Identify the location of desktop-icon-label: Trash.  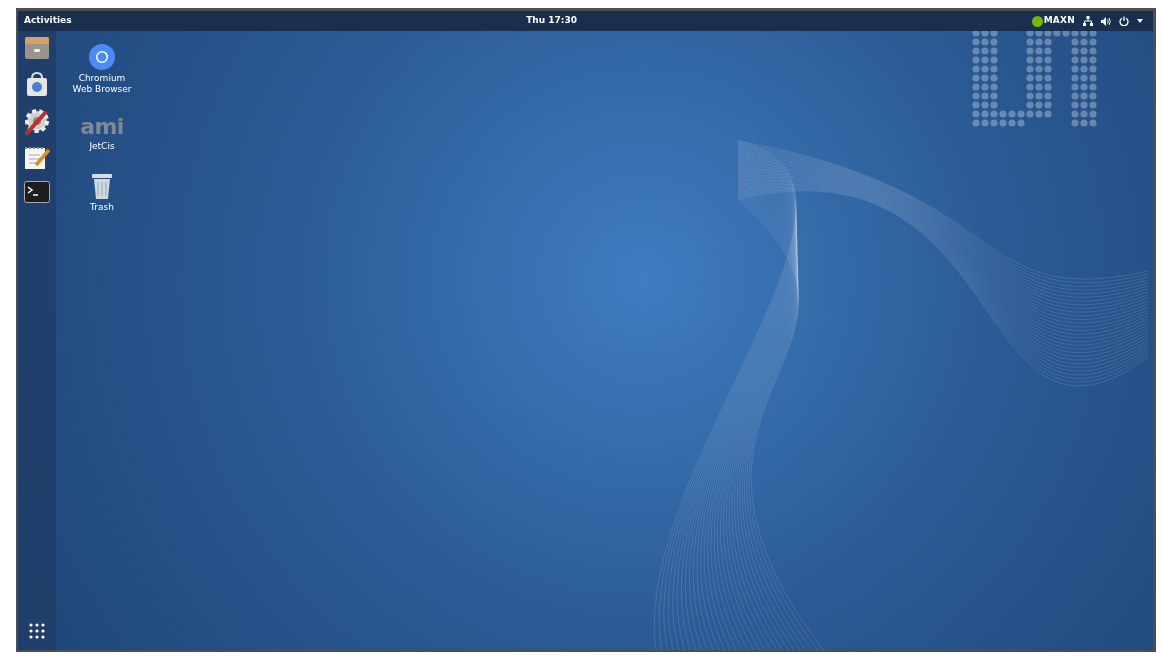
(102, 207).